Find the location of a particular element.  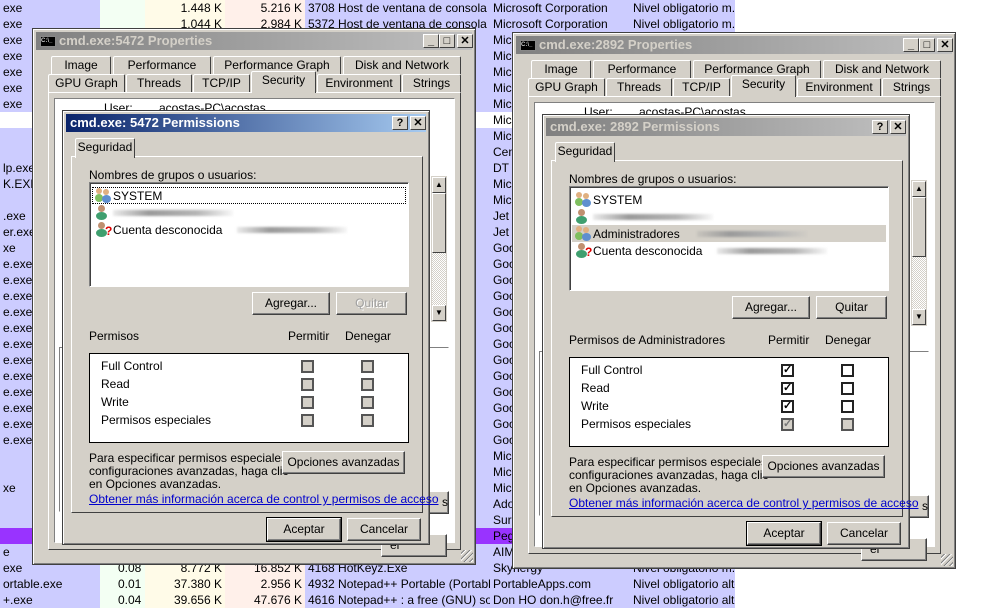

title-bar: C:\_ cmd.exe:2892 Properties _ □ ✕ is located at coordinates (734, 45).